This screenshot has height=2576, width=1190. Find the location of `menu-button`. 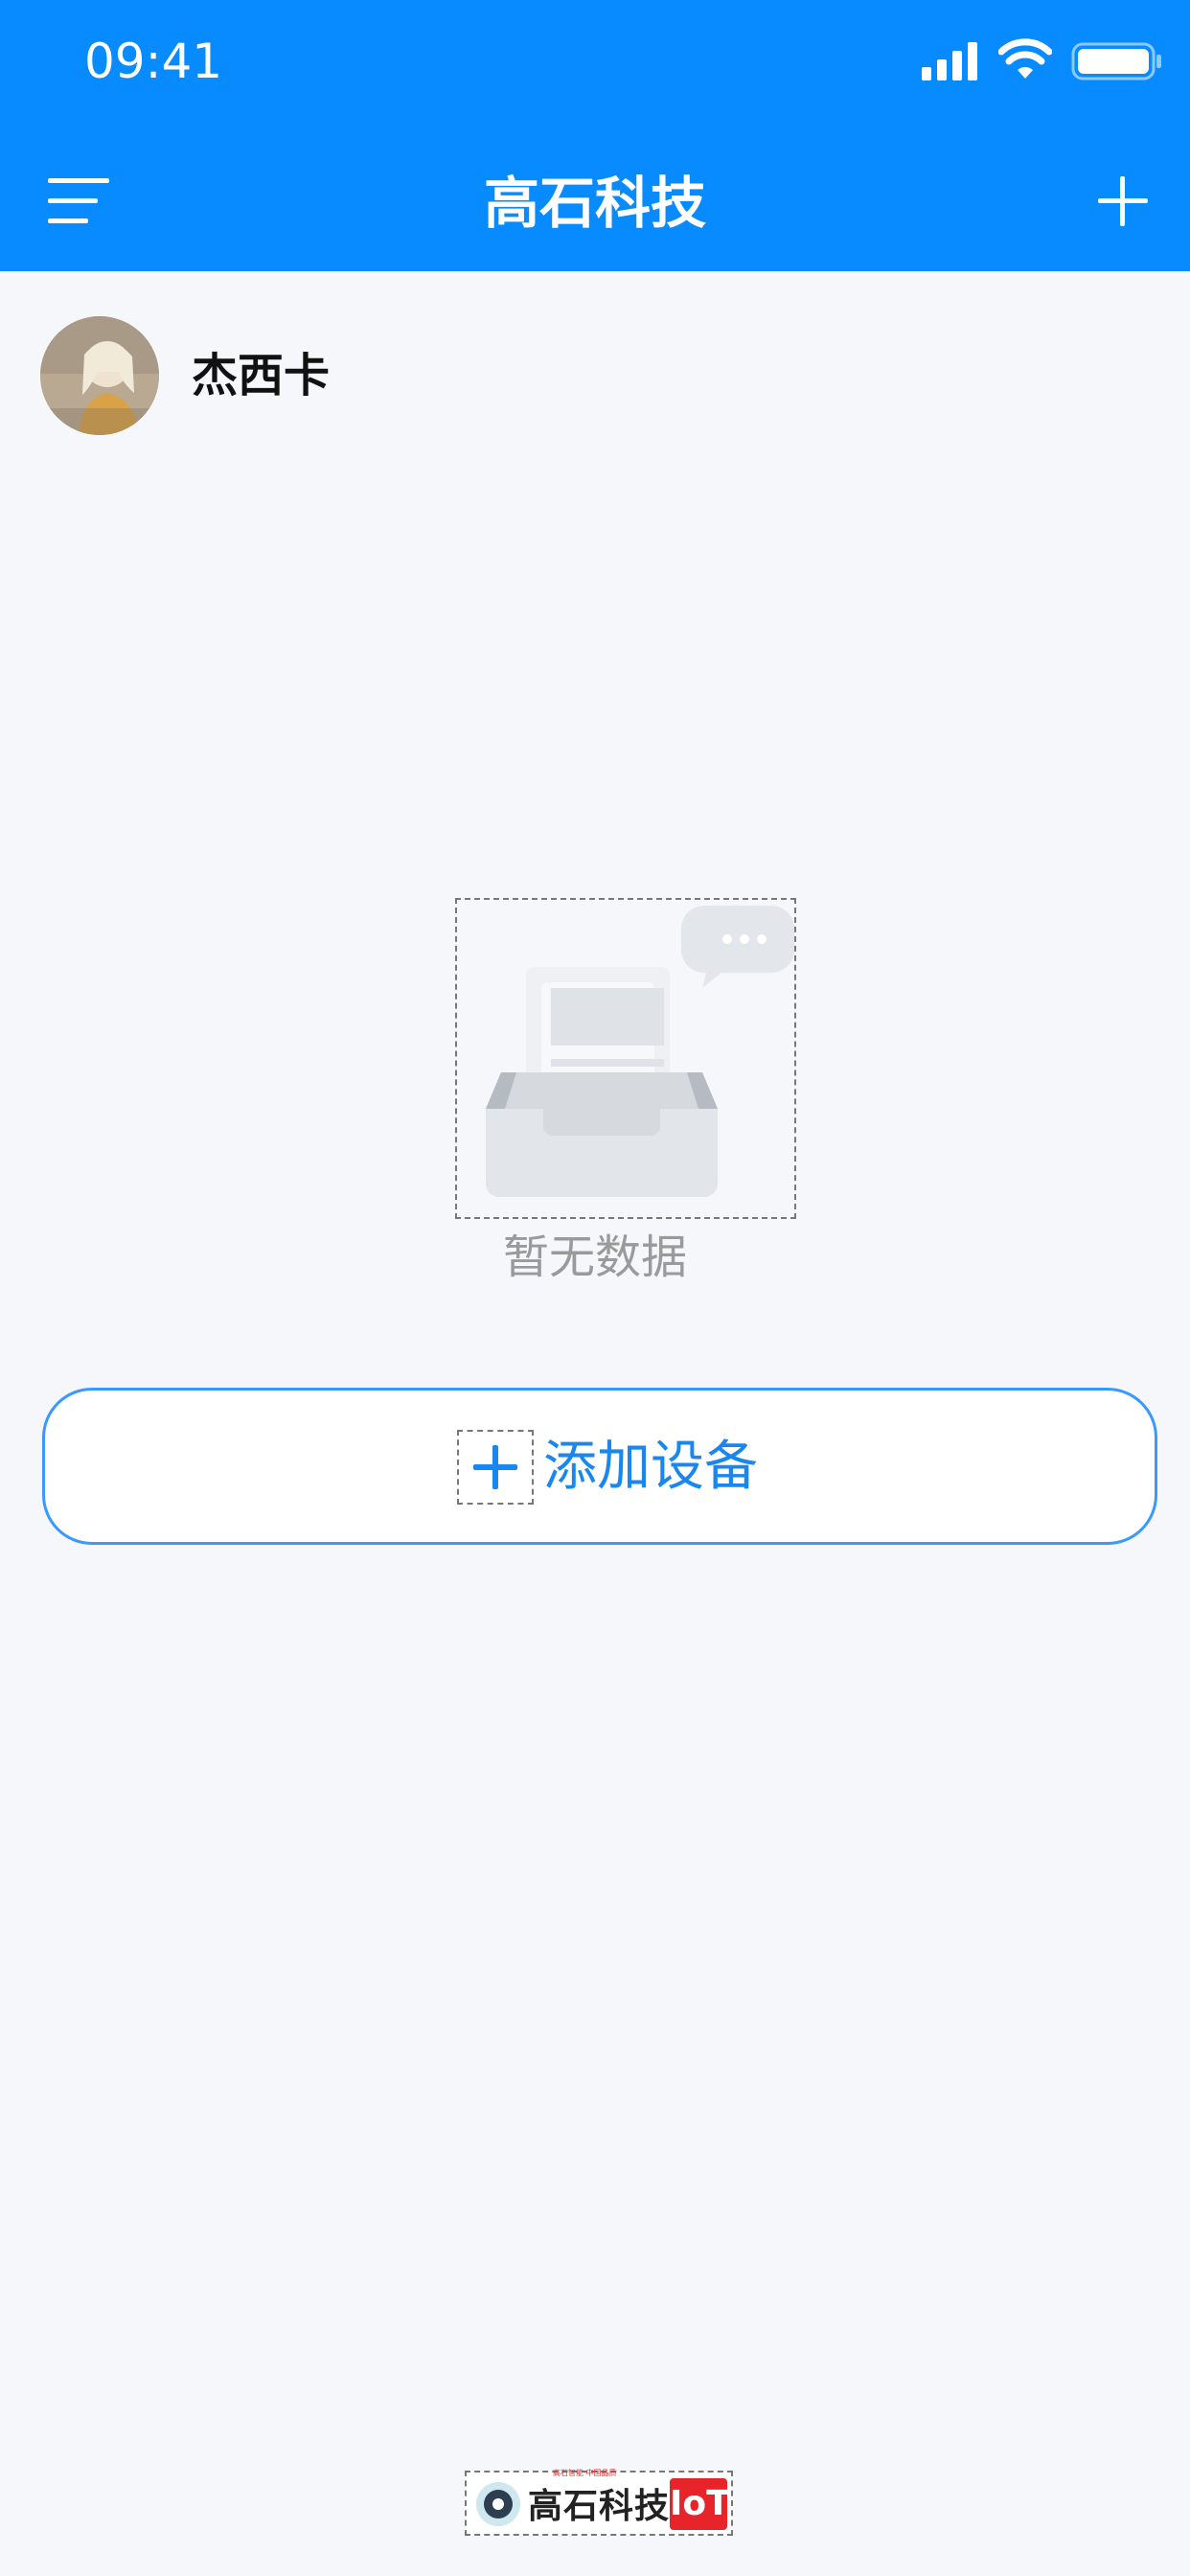

menu-button is located at coordinates (82, 201).